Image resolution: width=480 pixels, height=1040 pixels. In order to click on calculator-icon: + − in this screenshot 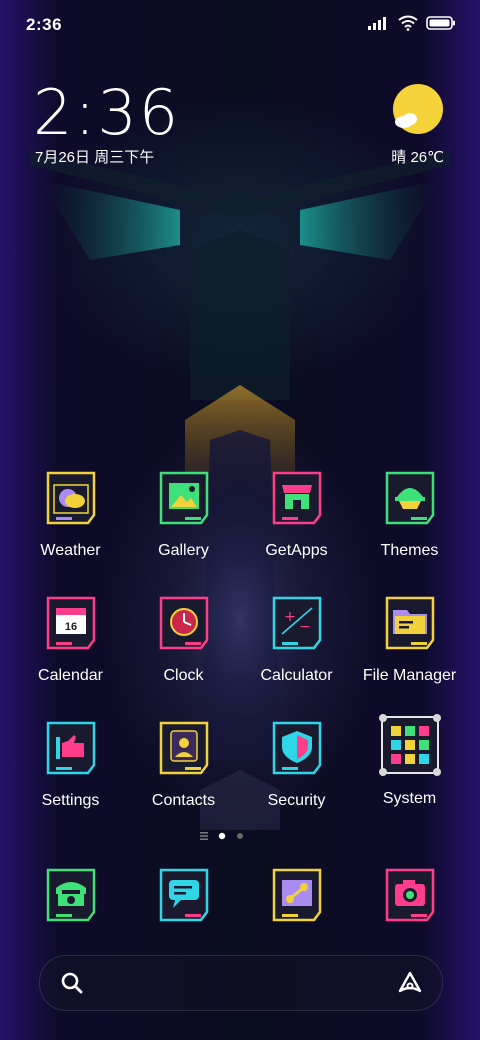, I will do `click(296, 623)`.